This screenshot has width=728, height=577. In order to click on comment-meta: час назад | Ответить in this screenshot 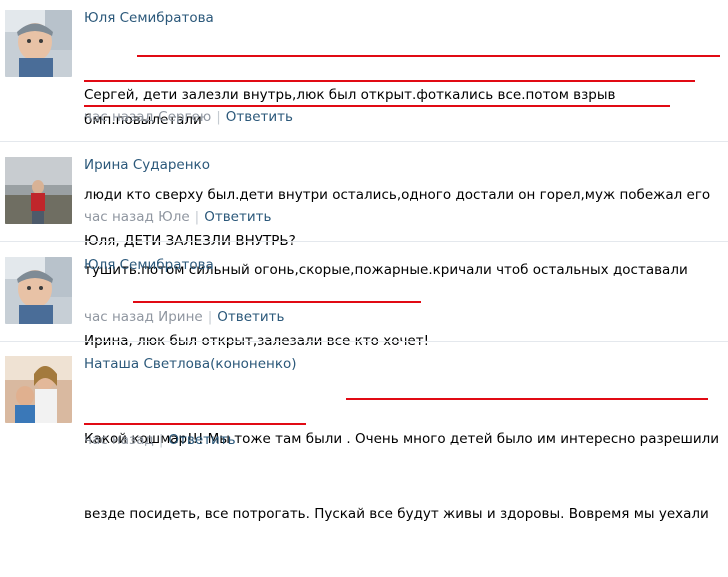, I will do `click(160, 440)`.